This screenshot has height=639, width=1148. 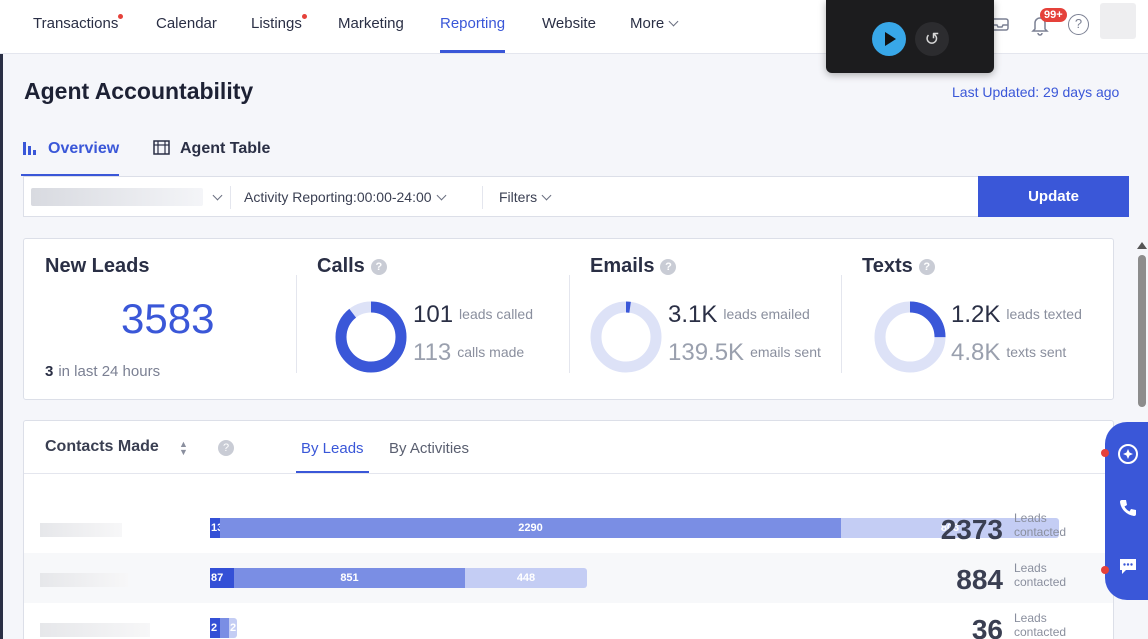 I want to click on texts-primary: 1.2K leads texted, so click(x=1016, y=315).